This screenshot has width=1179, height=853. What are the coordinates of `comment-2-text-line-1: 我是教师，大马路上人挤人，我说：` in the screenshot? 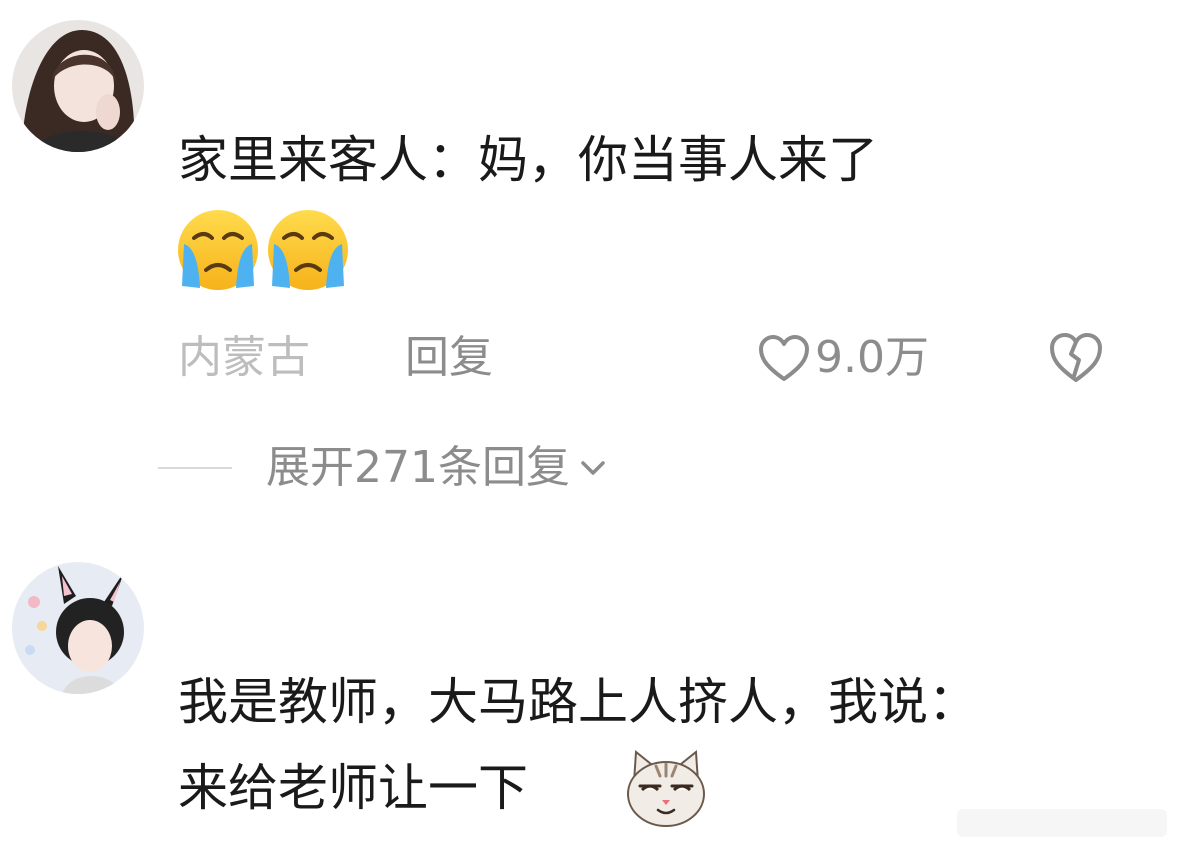 It's located at (578, 702).